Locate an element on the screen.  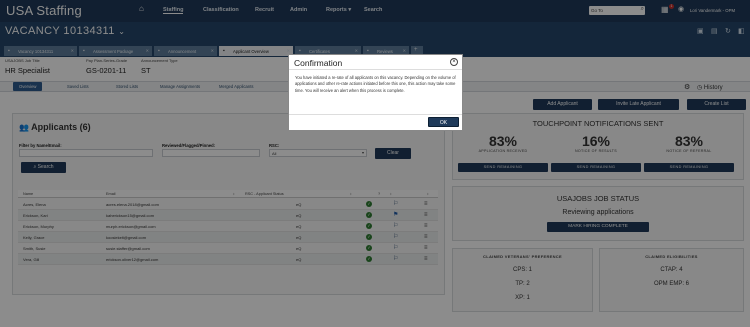
close-icon: × is located at coordinates (454, 62).